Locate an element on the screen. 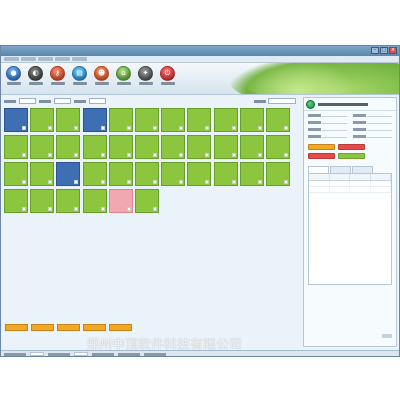 The width and height of the screenshot is (400, 400). panel-scrollbar is located at coordinates (387, 336).